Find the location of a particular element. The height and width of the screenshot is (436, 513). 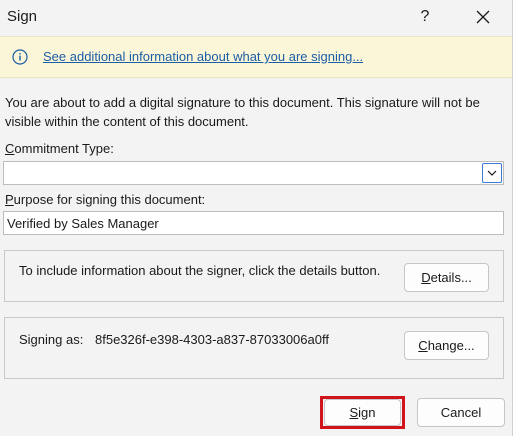

commitment-type-dropdown-button is located at coordinates (492, 173).